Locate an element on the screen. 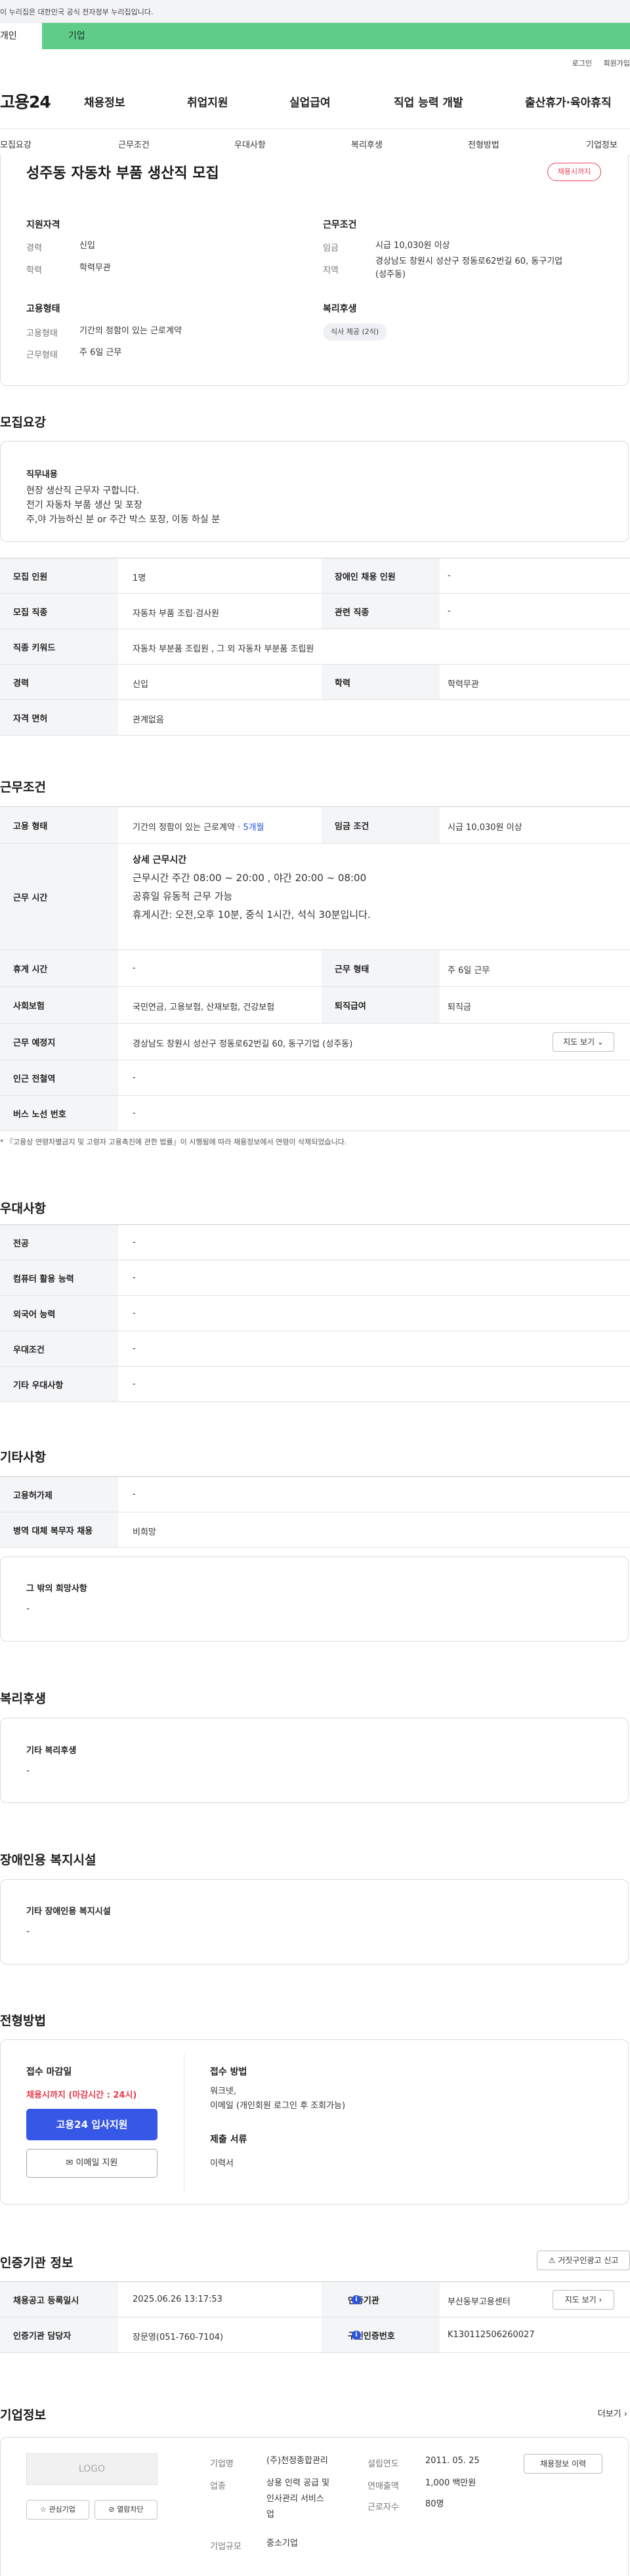  company-name-label: 기업명 is located at coordinates (222, 2464).